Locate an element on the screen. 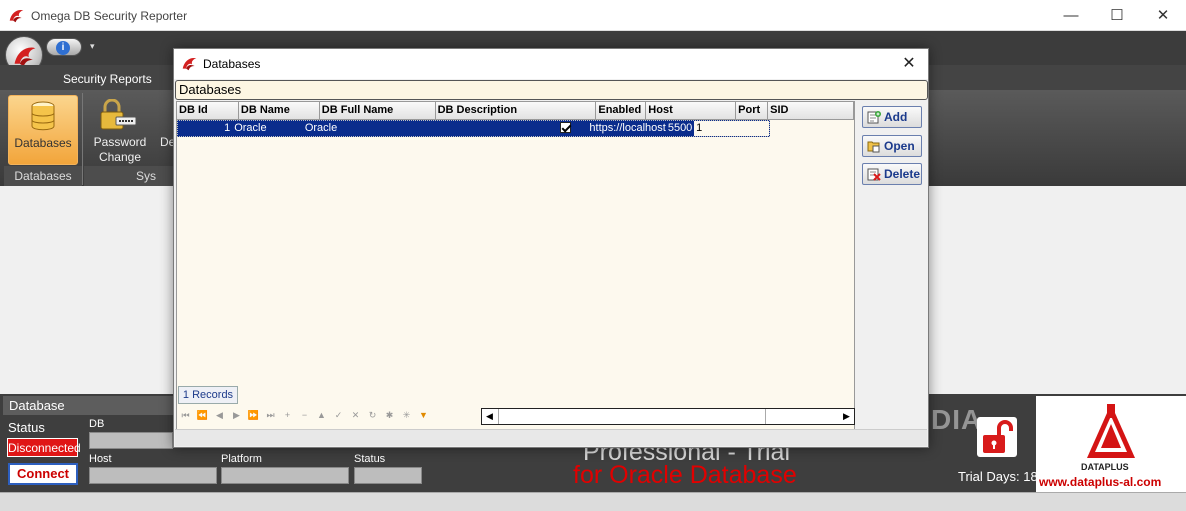  delete-icon is located at coordinates (874, 174).